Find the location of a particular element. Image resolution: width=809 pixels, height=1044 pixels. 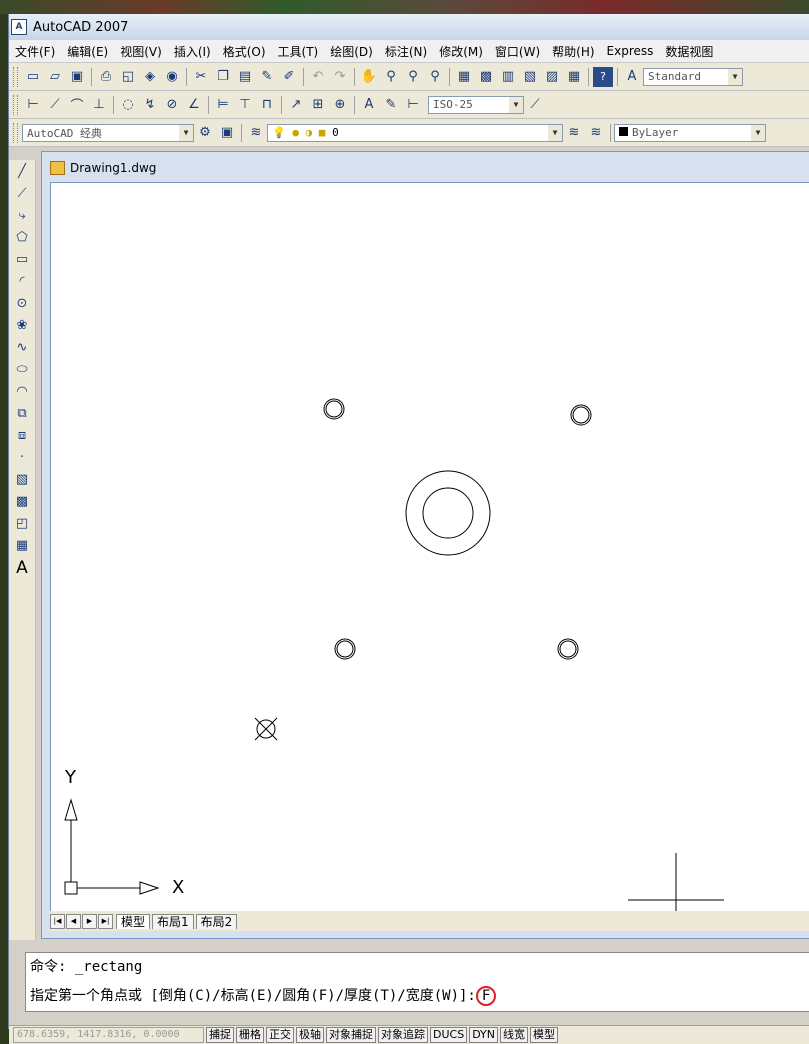

menu-help: 帮助(H) is located at coordinates (573, 51).